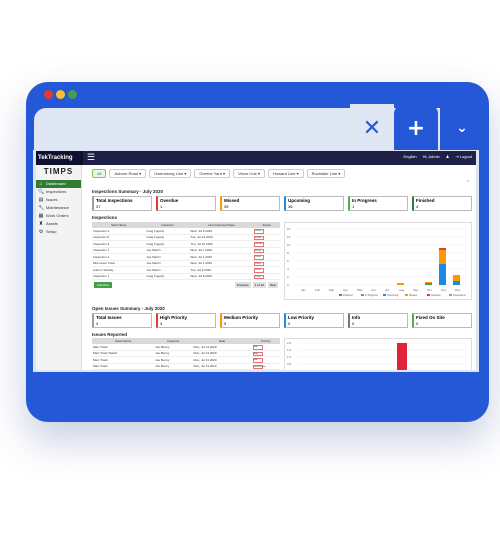 This screenshot has width=500, height=540. What do you see at coordinates (249, 173) in the screenshot?
I see `filter-chip-victor-line: Victor Line ▾` at bounding box center [249, 173].